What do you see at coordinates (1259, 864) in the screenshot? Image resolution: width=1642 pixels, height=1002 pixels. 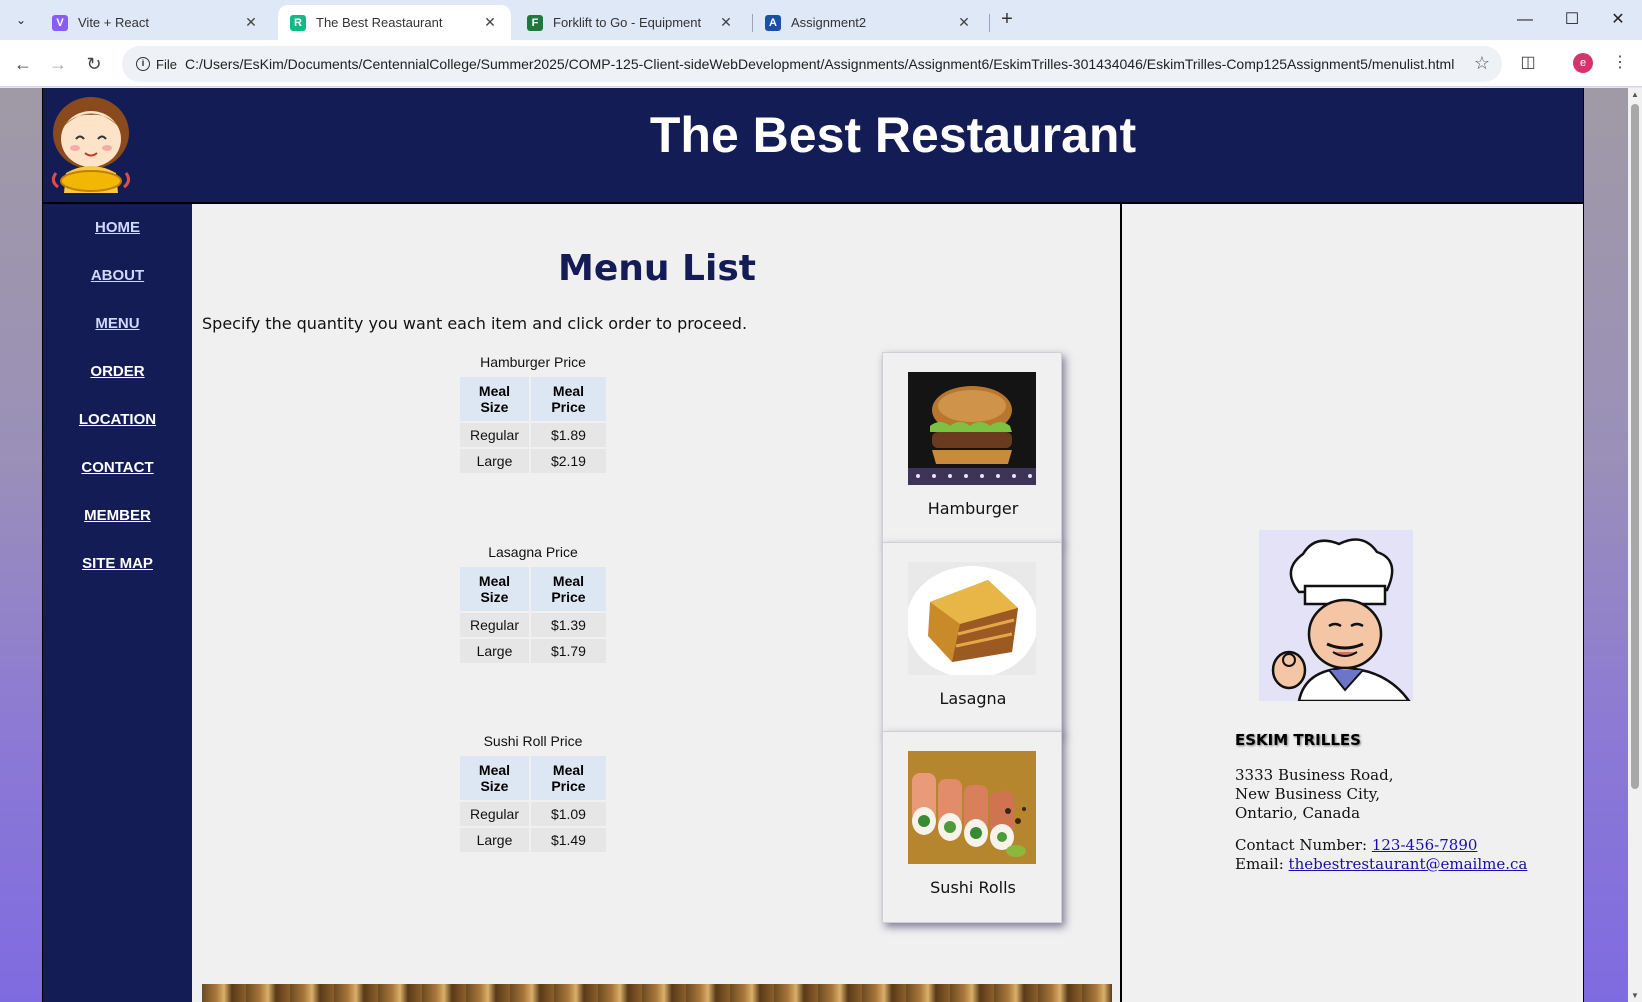 I see `email-label: Email:` at bounding box center [1259, 864].